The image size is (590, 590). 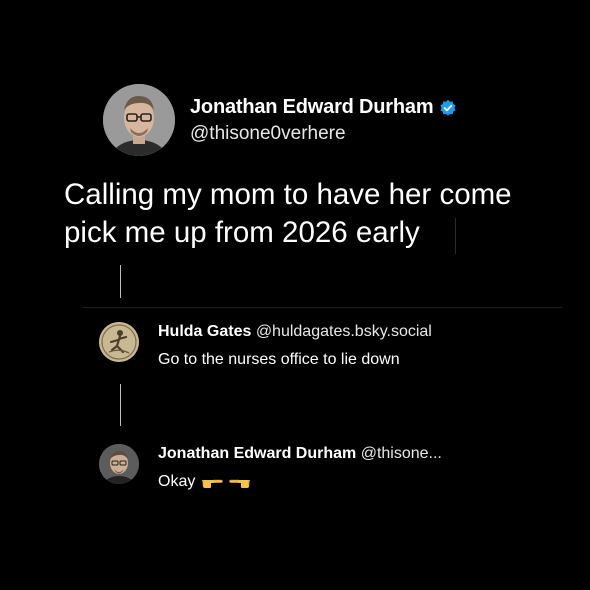 I want to click on author-avatar, so click(x=139, y=120).